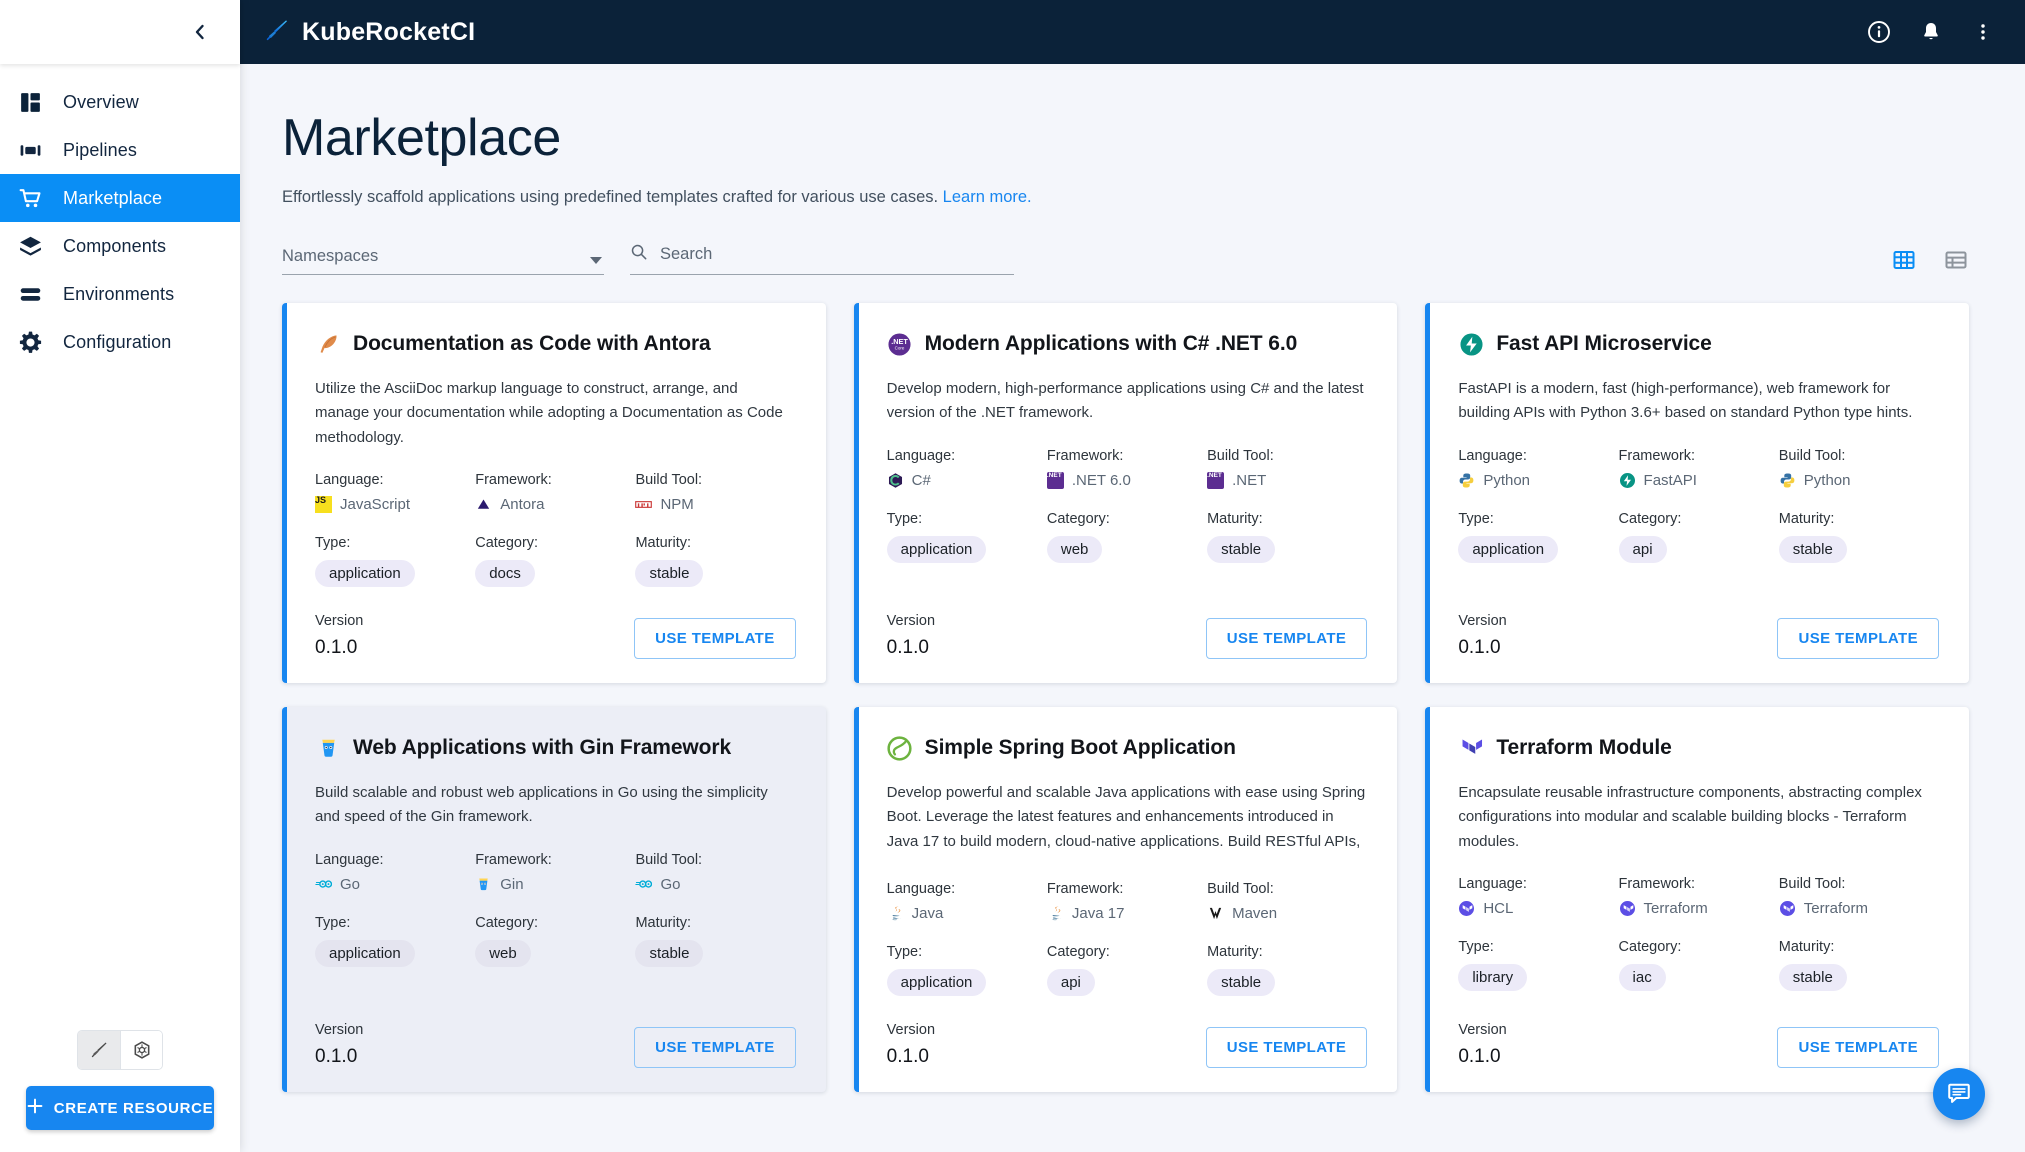 The width and height of the screenshot is (2025, 1152). I want to click on status-badge: api, so click(1070, 983).